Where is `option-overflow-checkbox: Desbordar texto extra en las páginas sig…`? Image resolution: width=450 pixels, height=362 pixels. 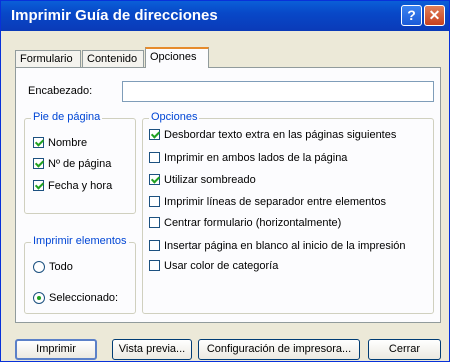
option-overflow-checkbox: Desbordar texto extra en las páginas sig… is located at coordinates (272, 134).